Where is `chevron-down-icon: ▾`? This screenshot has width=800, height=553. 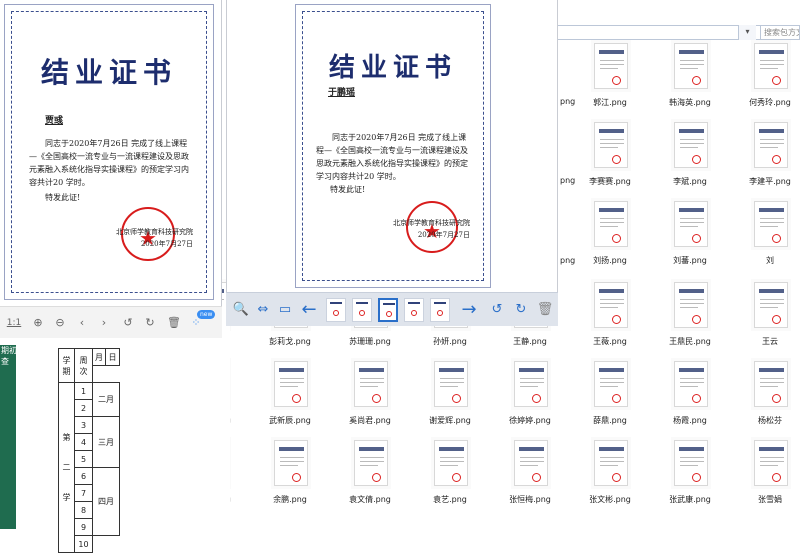 chevron-down-icon: ▾ is located at coordinates (747, 32).